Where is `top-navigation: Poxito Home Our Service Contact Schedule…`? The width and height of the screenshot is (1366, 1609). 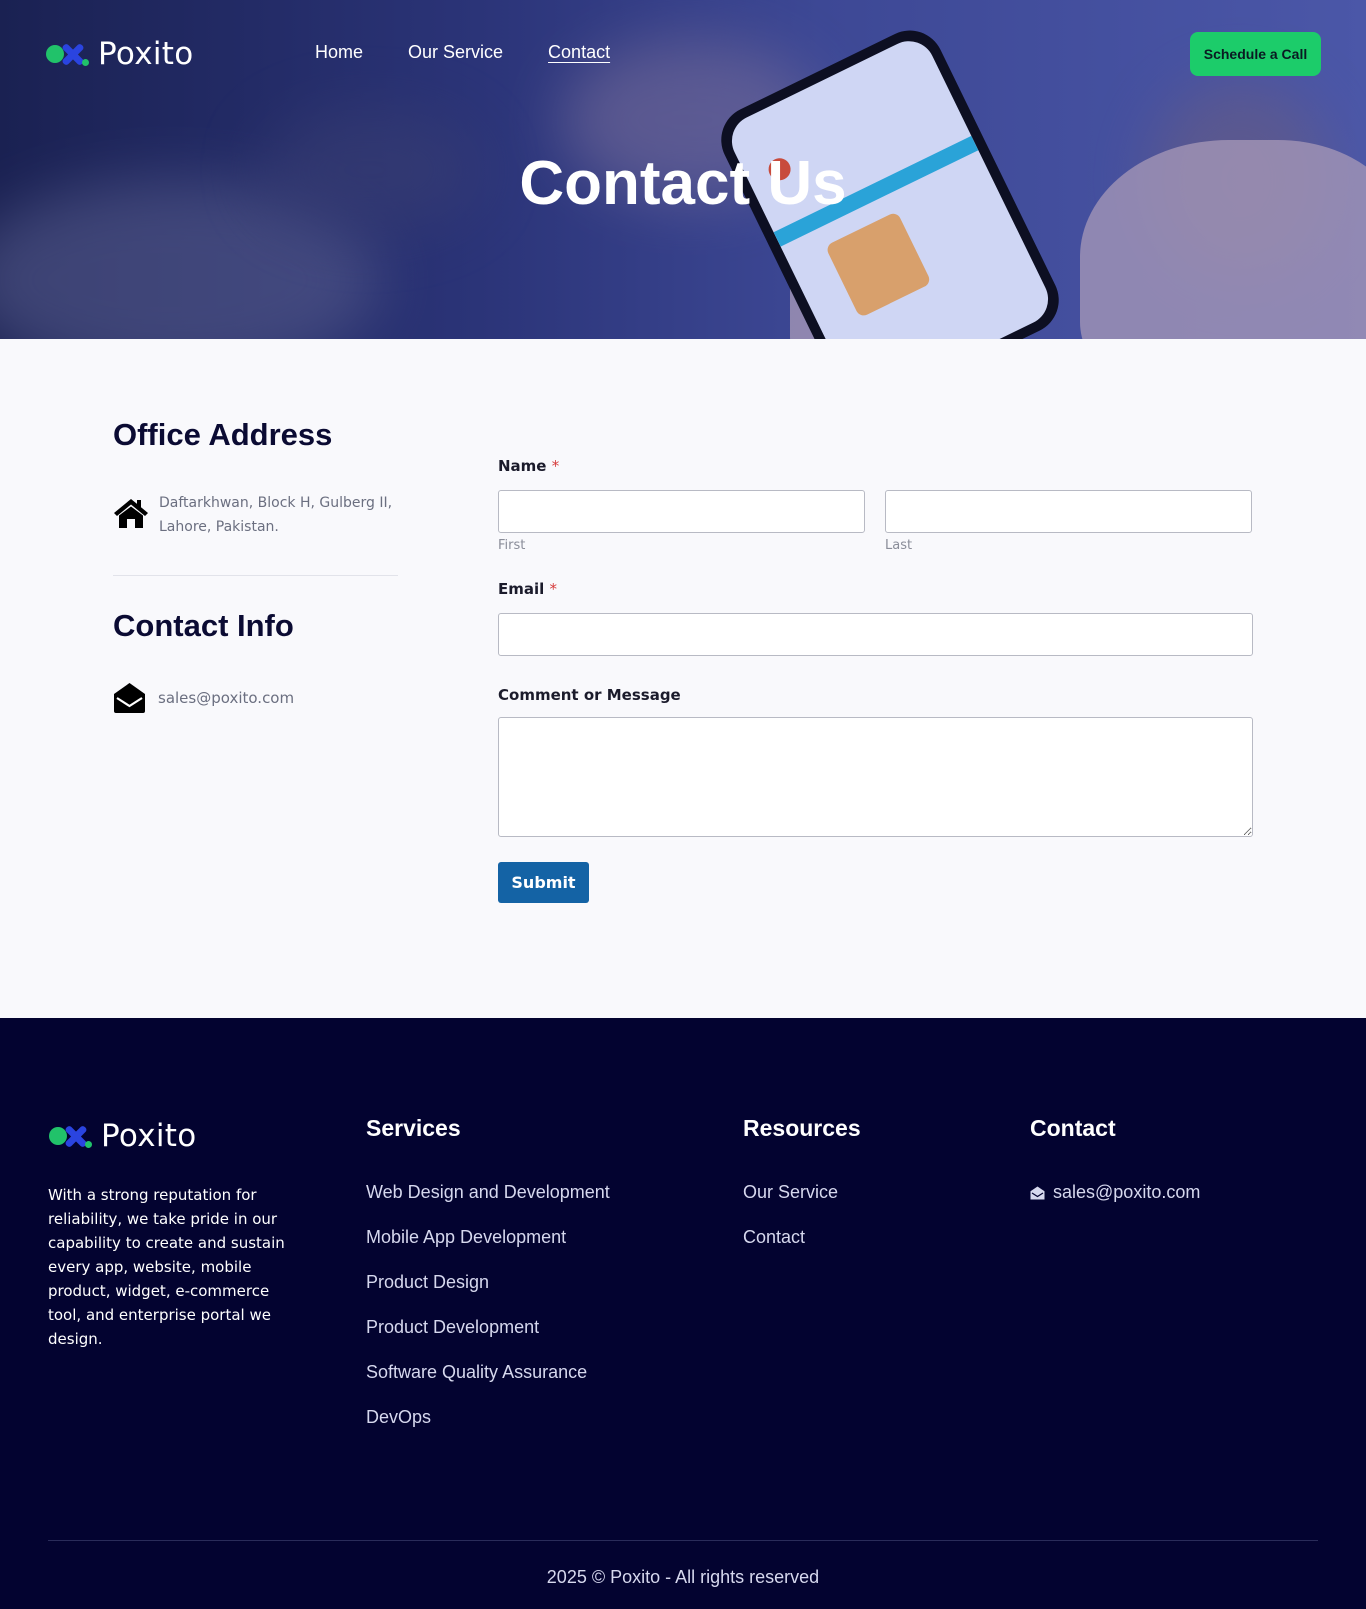 top-navigation: Poxito Home Our Service Contact Schedule… is located at coordinates (683, 55).